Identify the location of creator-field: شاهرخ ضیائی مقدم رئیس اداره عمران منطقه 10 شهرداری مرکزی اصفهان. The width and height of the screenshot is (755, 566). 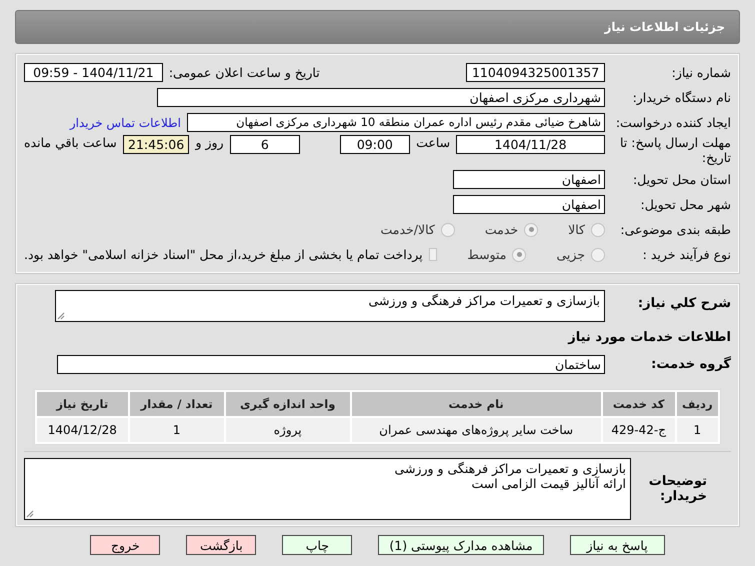
(396, 122).